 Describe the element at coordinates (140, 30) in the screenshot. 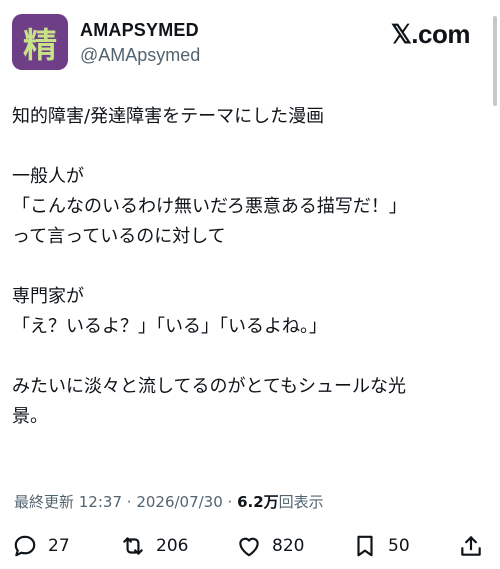

I see `display-name: AMAPSYMED` at that location.